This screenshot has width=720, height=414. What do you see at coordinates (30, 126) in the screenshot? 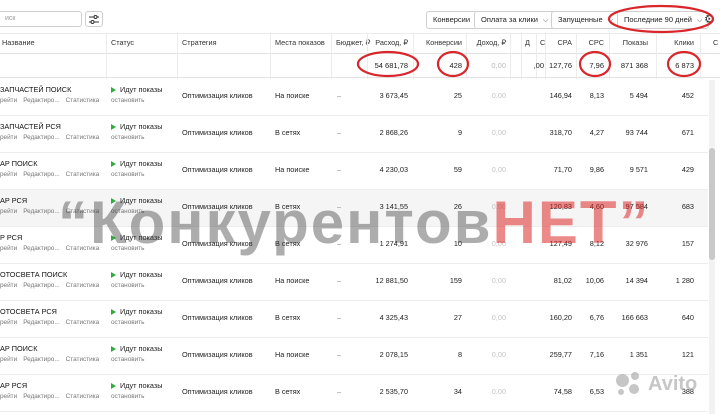
I see `campaign-name: ЗАПЧАСТЕЙ РСЯ` at bounding box center [30, 126].